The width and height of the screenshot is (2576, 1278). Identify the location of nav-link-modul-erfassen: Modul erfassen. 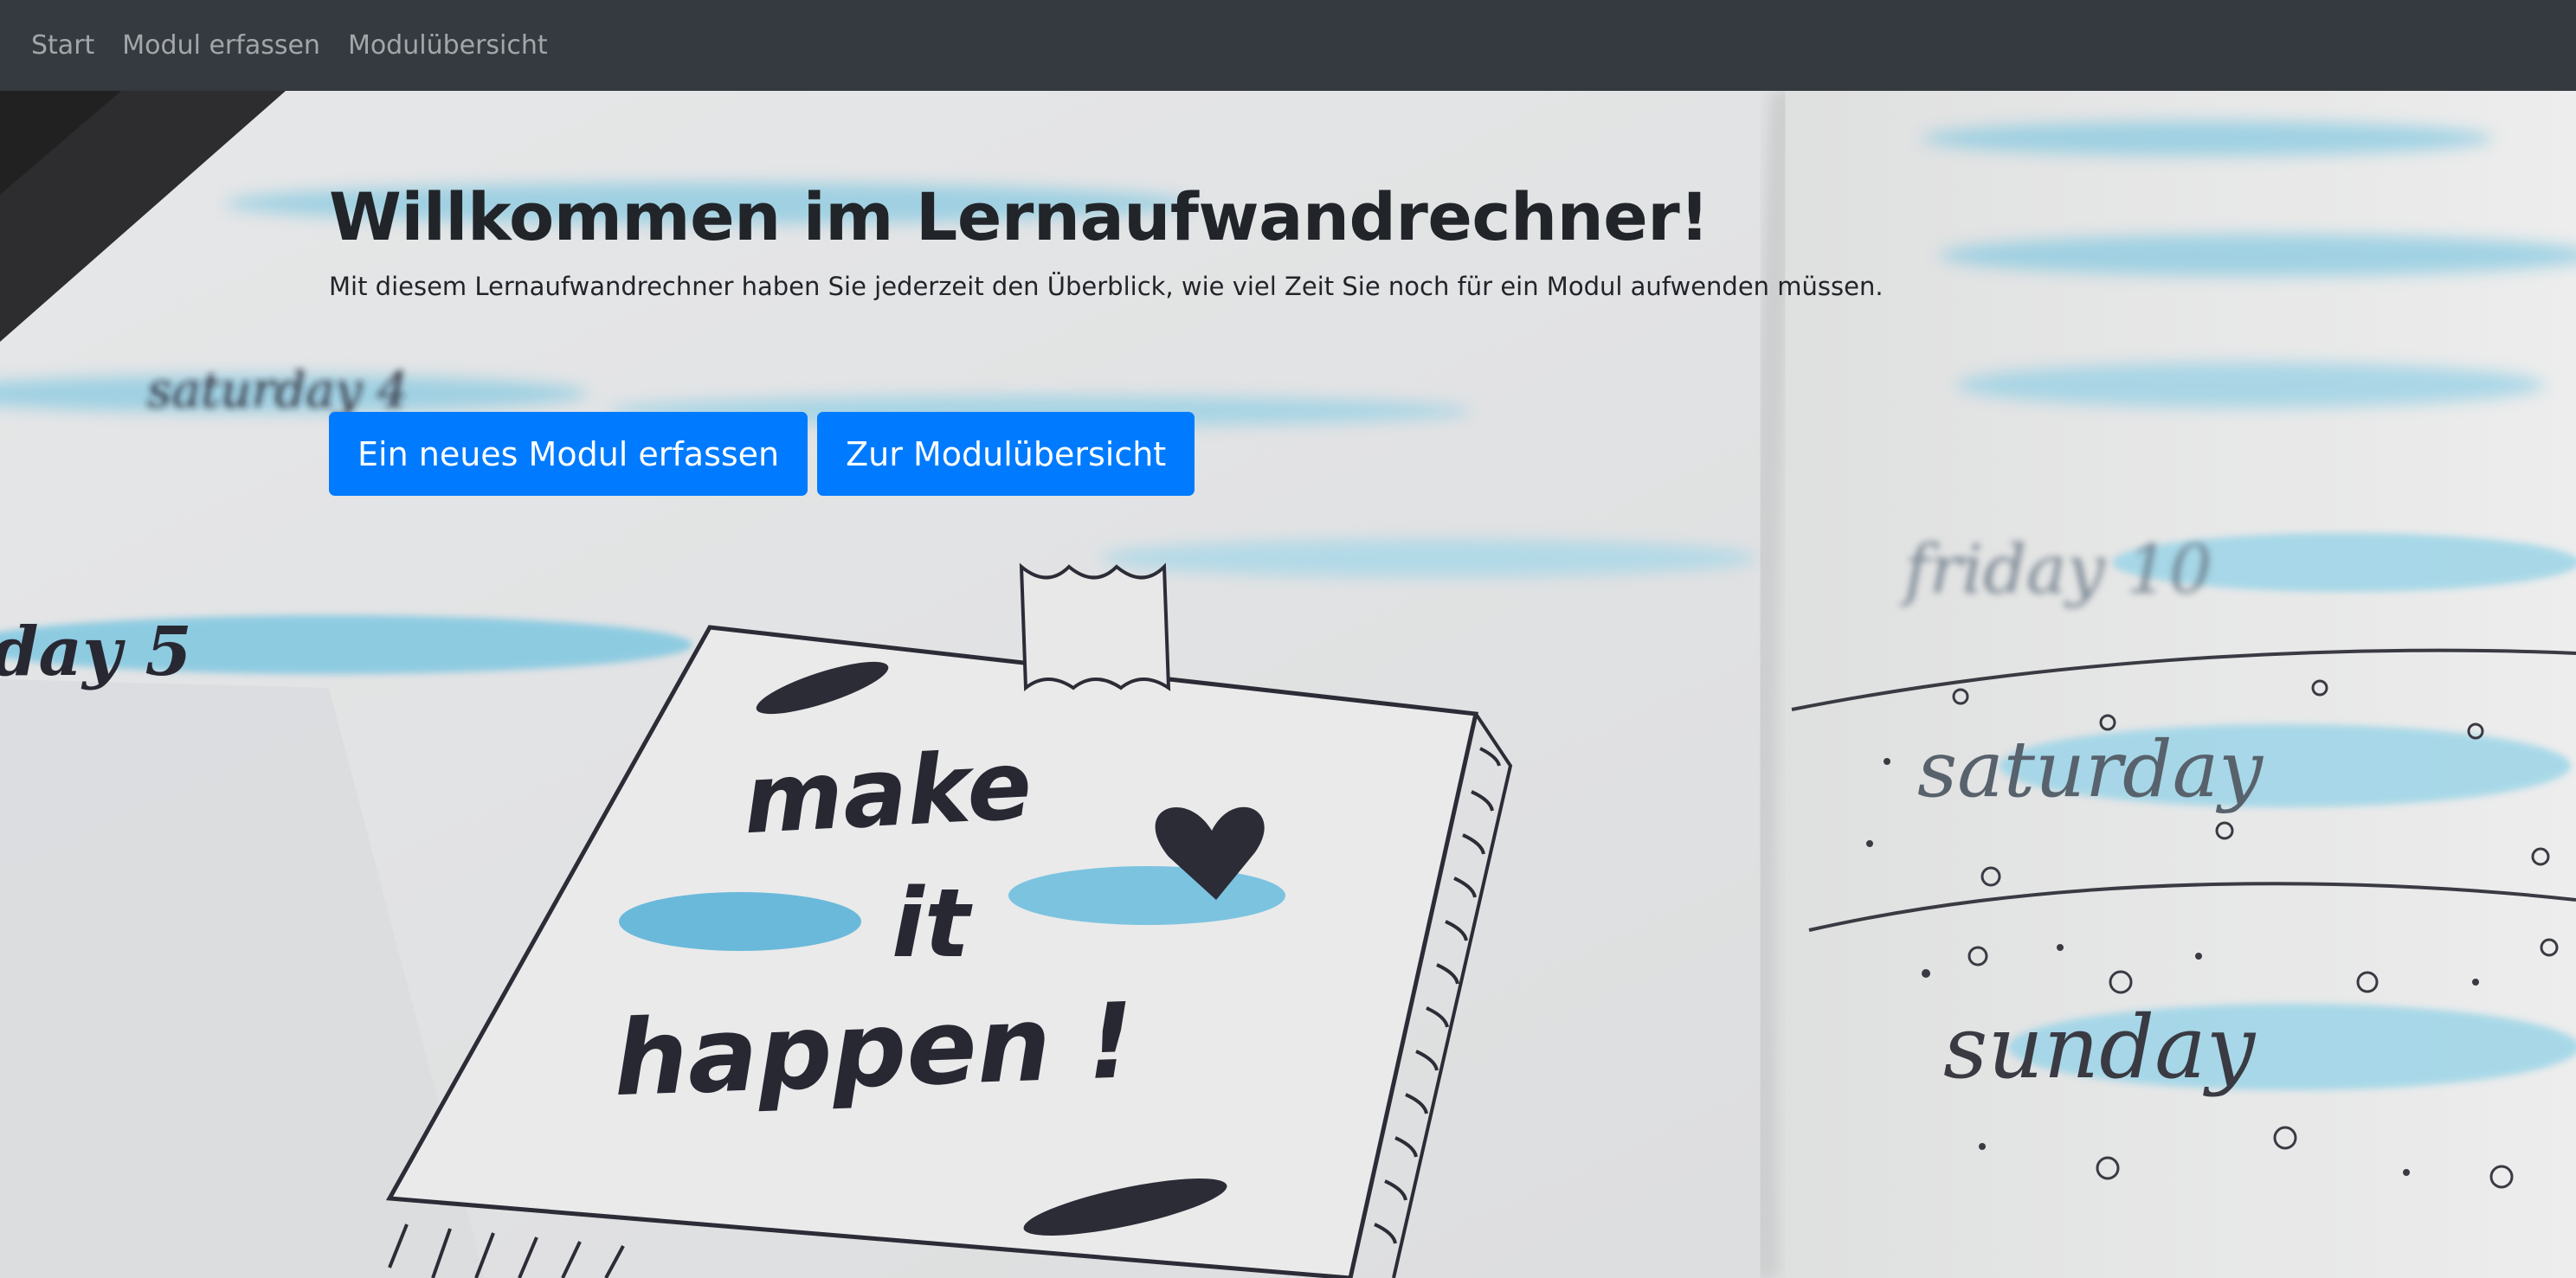
(221, 45).